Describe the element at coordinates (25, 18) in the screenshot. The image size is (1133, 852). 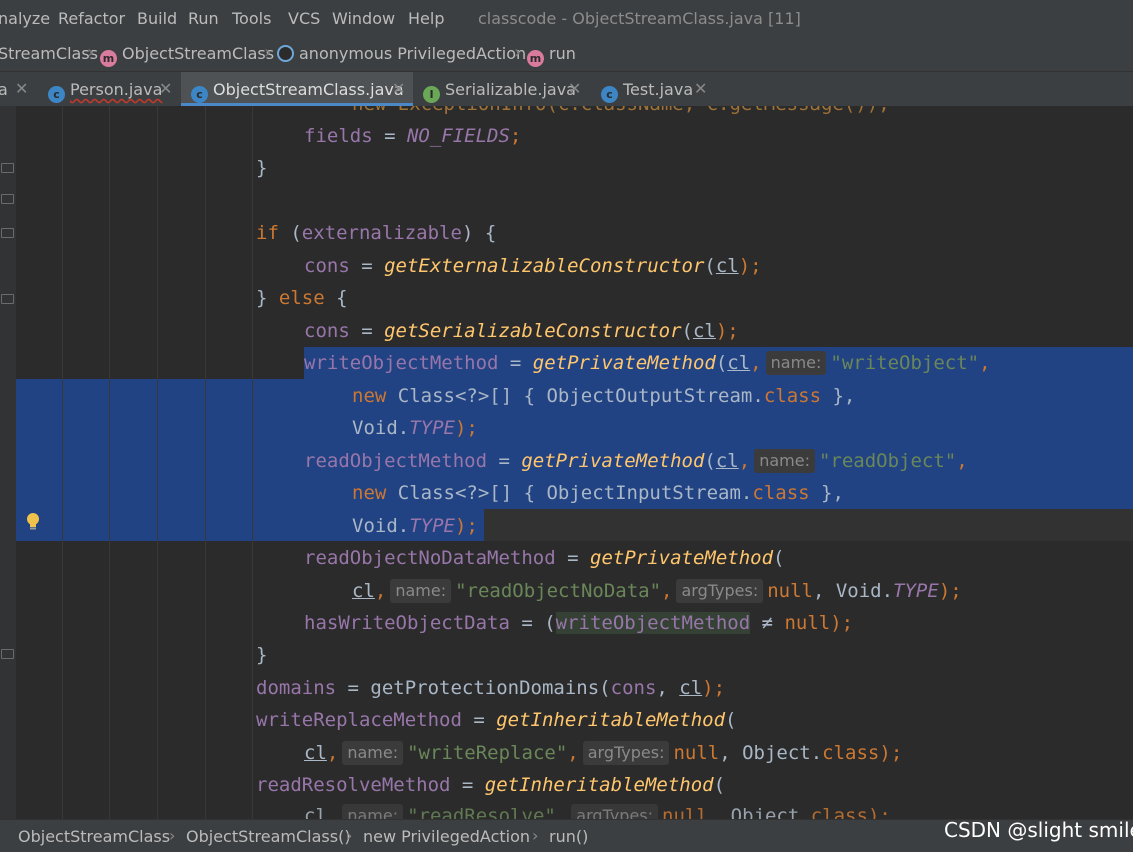
I see `menu-analyze: nalyze` at that location.